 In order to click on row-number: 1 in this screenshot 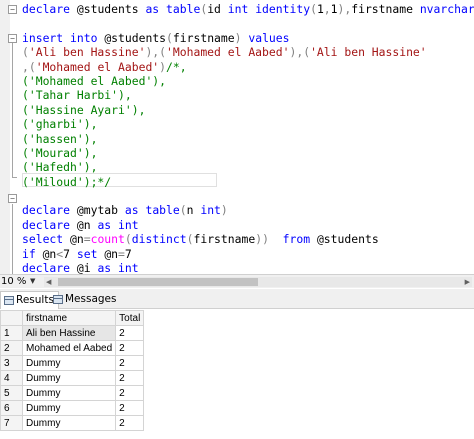, I will do `click(11, 333)`.